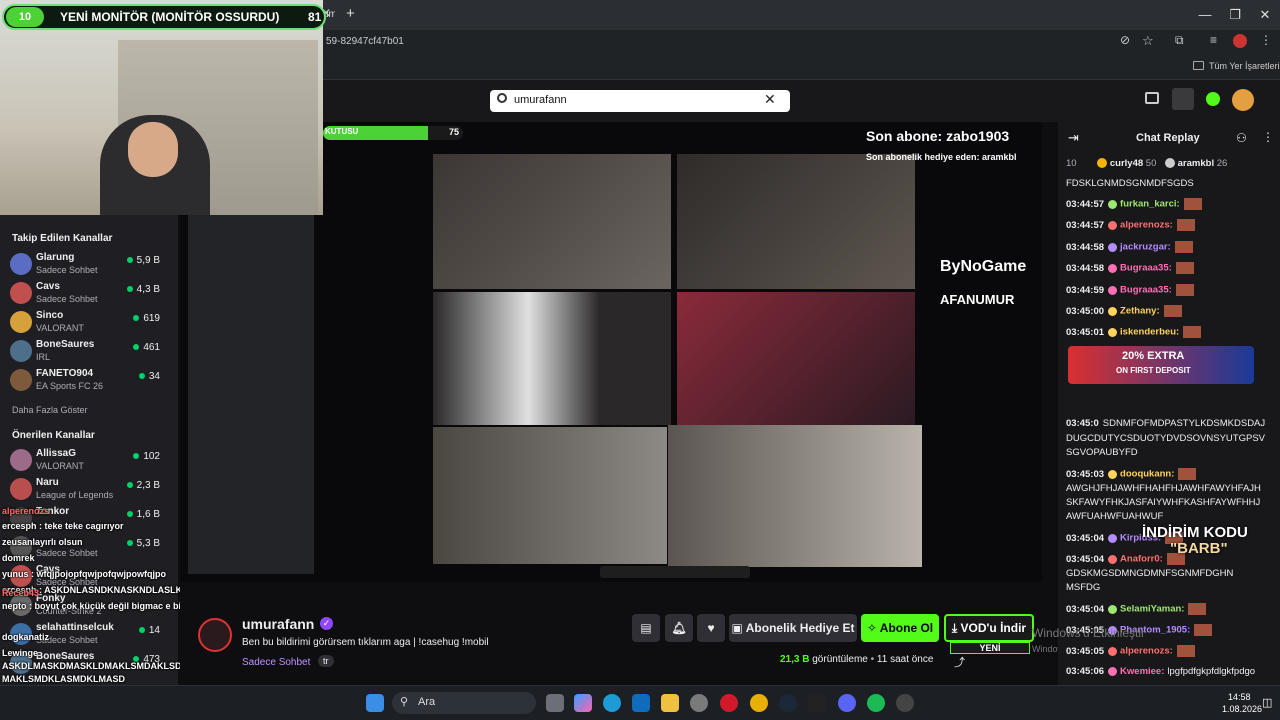 The image size is (1280, 720). I want to click on windows-taskbar: ⚲ Ara 14:58 1.08.2026 ◫, so click(640, 702).